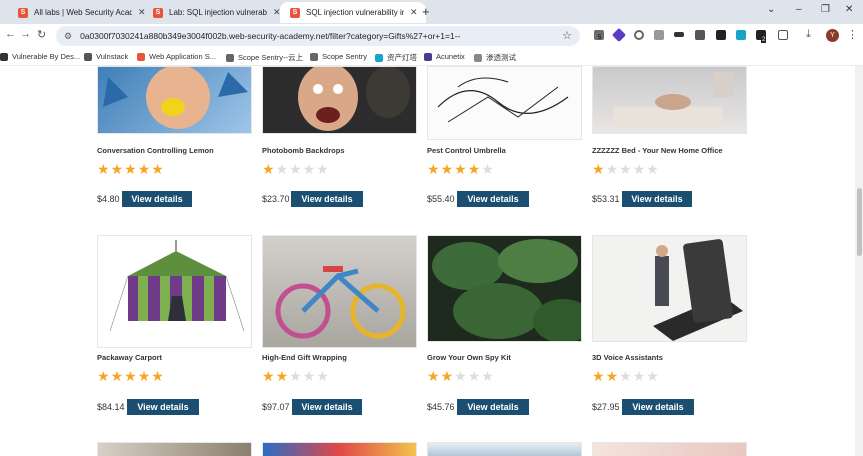  I want to click on bookmark-item: 渗透测试, so click(495, 57).